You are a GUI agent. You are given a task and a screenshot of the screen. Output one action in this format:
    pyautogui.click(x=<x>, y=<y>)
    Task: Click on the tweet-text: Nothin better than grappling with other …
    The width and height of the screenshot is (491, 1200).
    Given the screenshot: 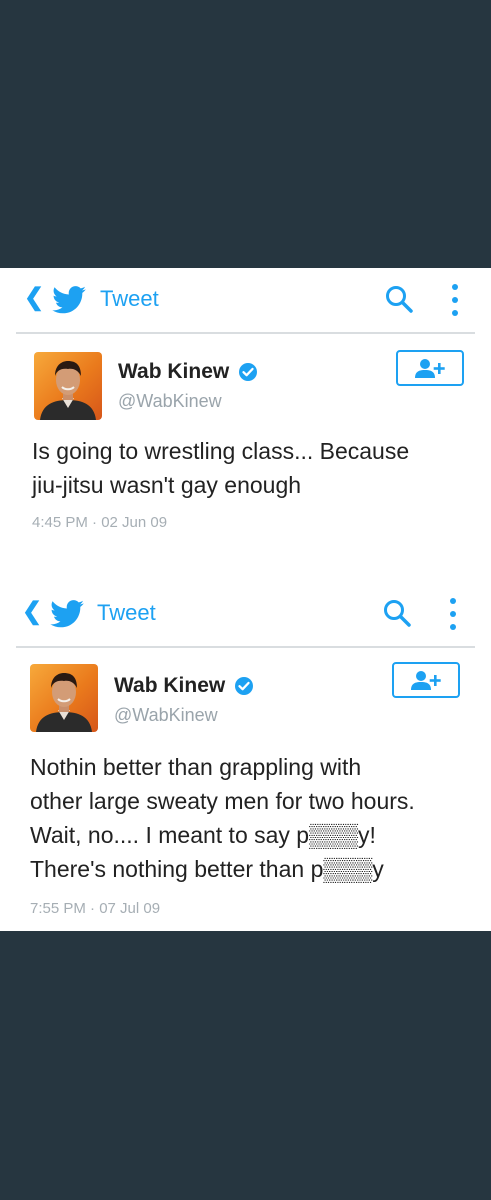 What is the action you would take?
    pyautogui.click(x=250, y=818)
    